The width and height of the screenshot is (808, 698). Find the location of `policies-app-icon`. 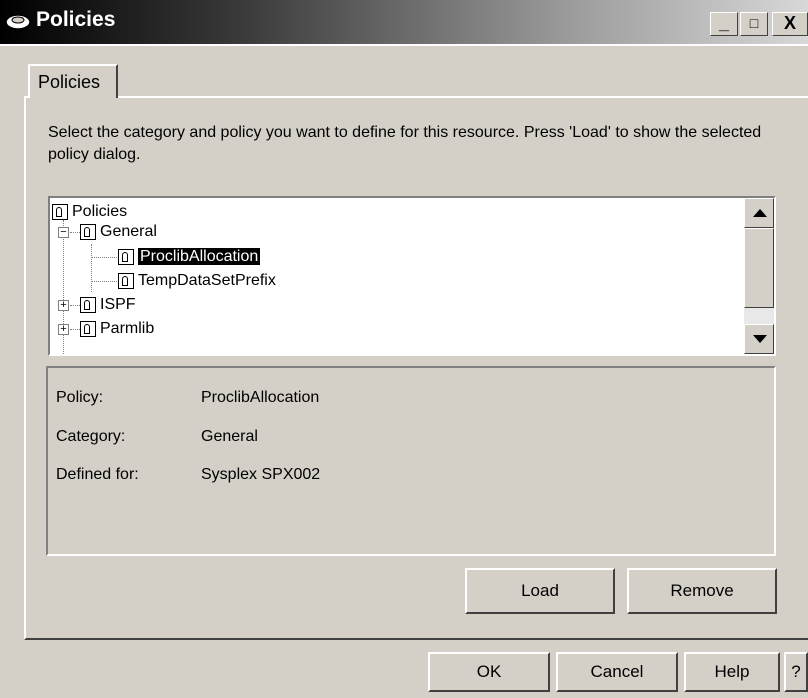

policies-app-icon is located at coordinates (18, 22).